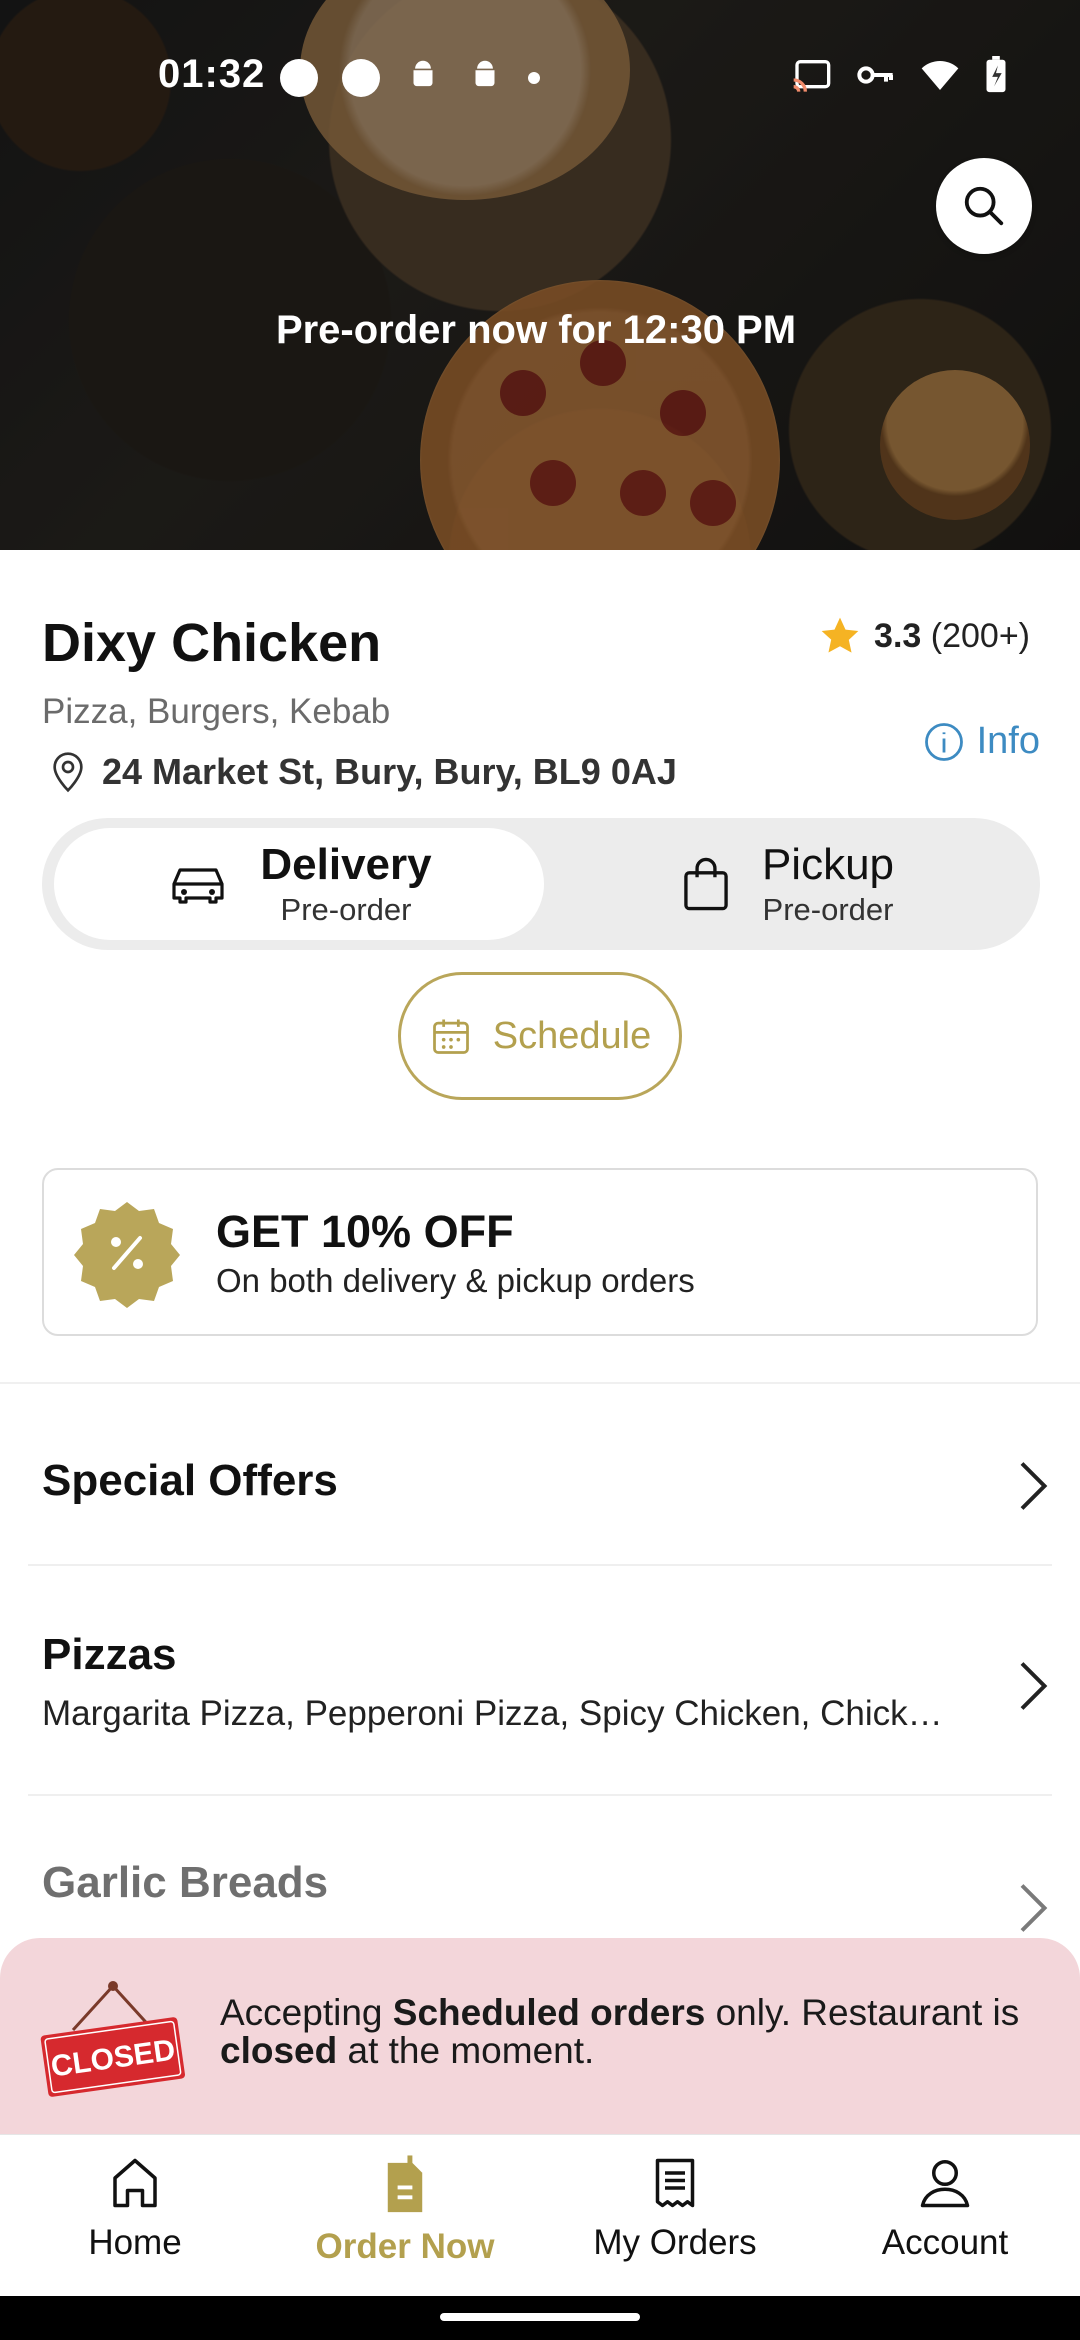 The width and height of the screenshot is (1080, 2340). I want to click on notification-icon, so click(299, 77).